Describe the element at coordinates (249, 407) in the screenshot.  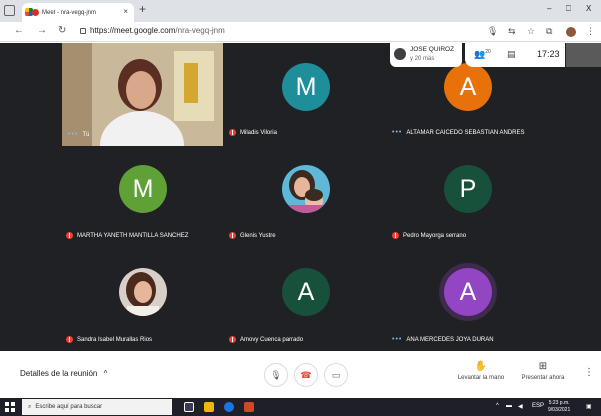
I see `powerpoint-icon` at that location.